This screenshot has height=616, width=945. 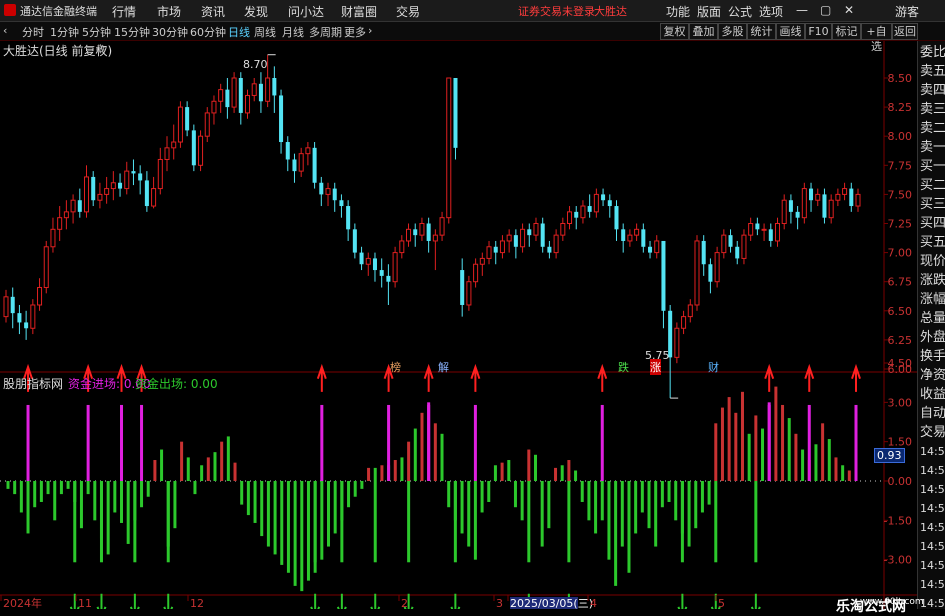 What do you see at coordinates (713, 367) in the screenshot?
I see `event-marker-cai: 财` at bounding box center [713, 367].